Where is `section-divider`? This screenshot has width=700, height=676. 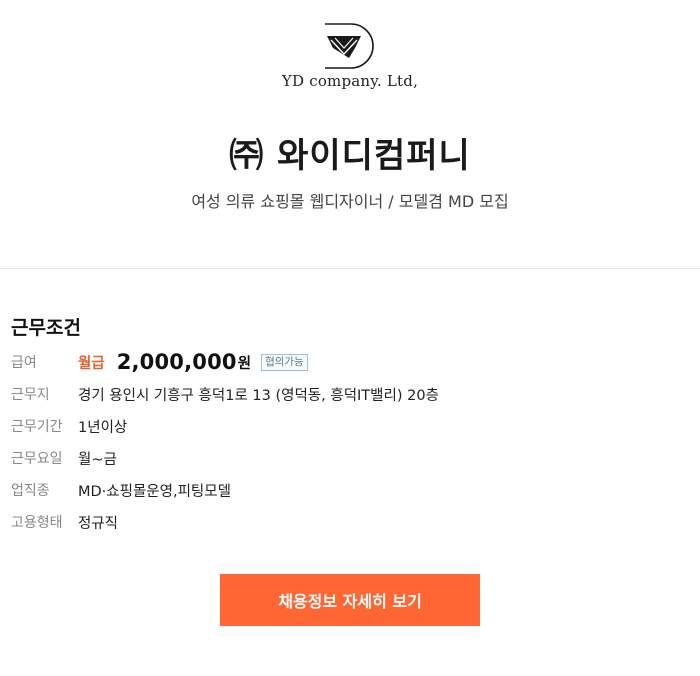 section-divider is located at coordinates (350, 268).